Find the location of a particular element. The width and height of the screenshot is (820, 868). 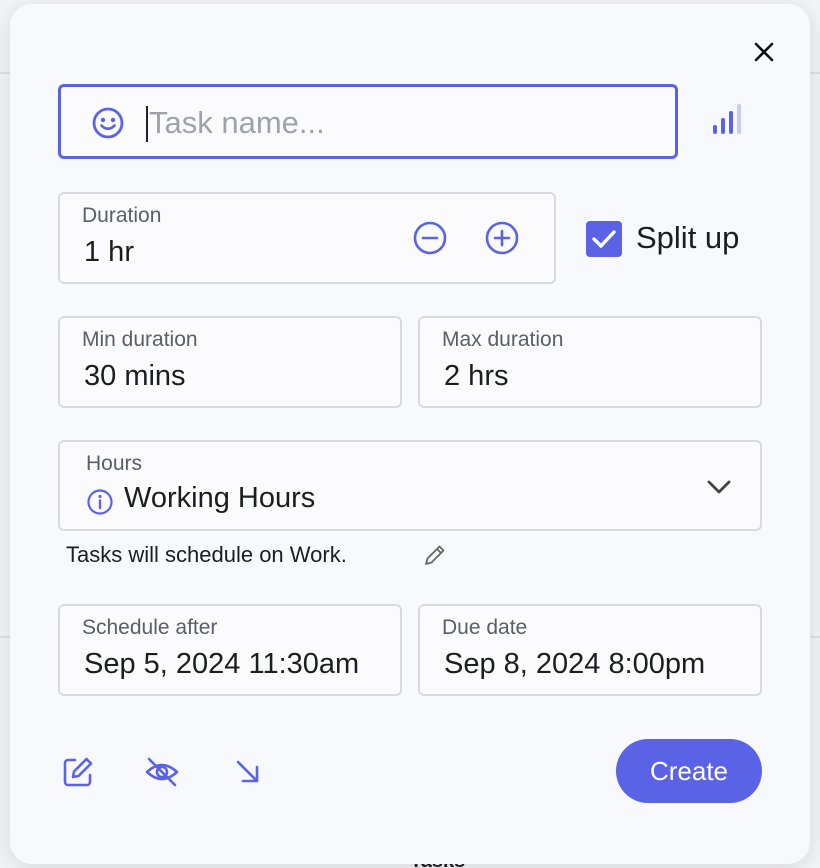

smile-icon is located at coordinates (108, 123).